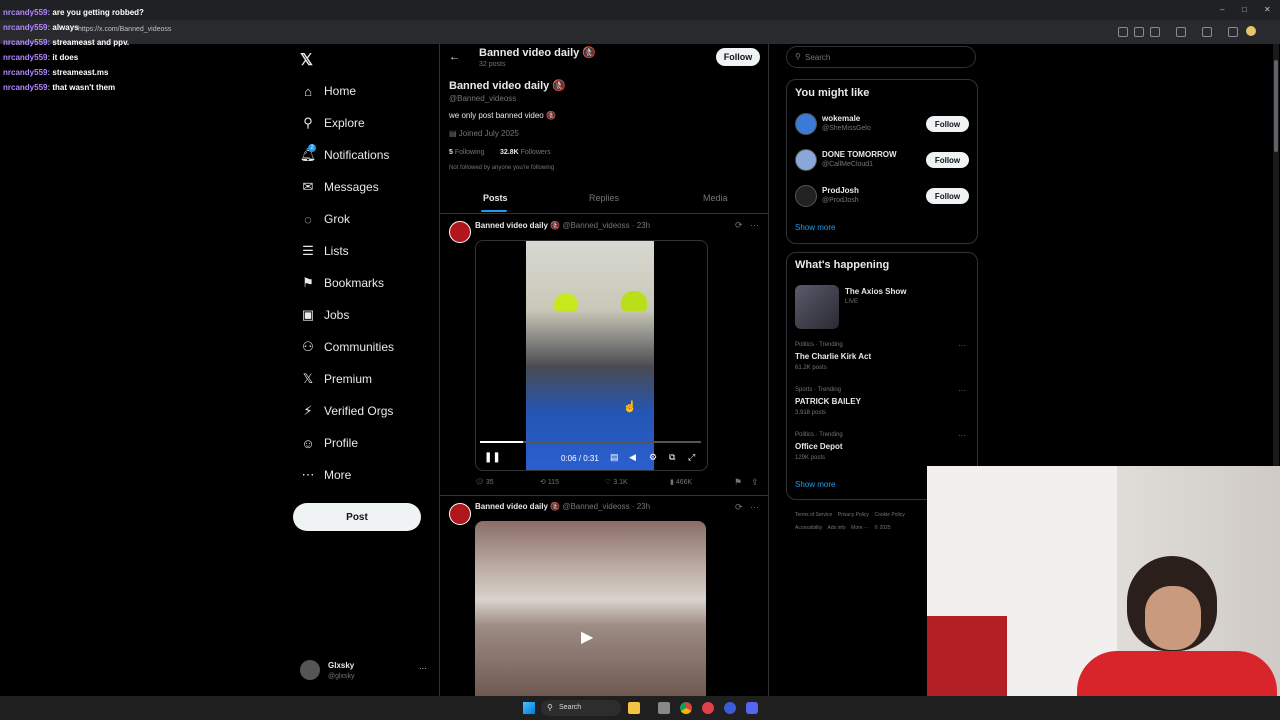 This screenshot has height=720, width=1280. Describe the element at coordinates (336, 379) in the screenshot. I see `sidebar-item-premium: 𝕏 Premium` at that location.